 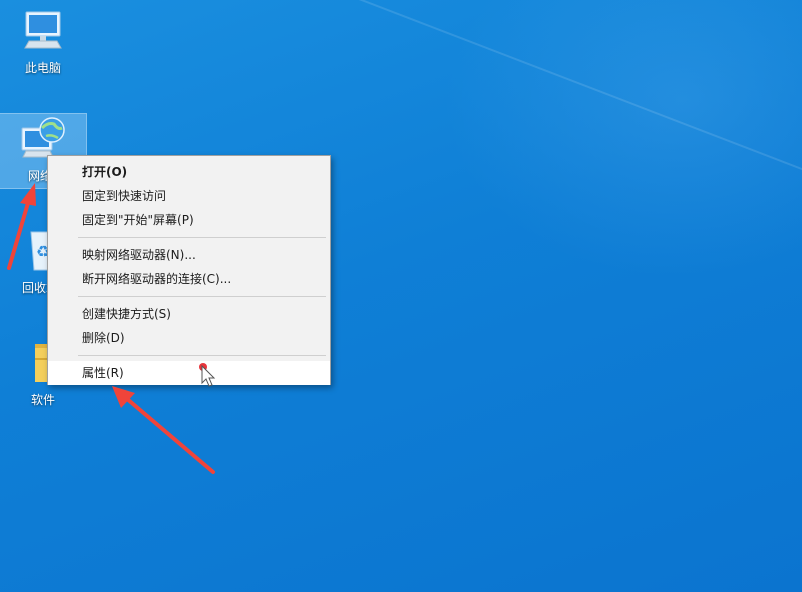 I want to click on annotation-arrows, so click(x=111, y=328).